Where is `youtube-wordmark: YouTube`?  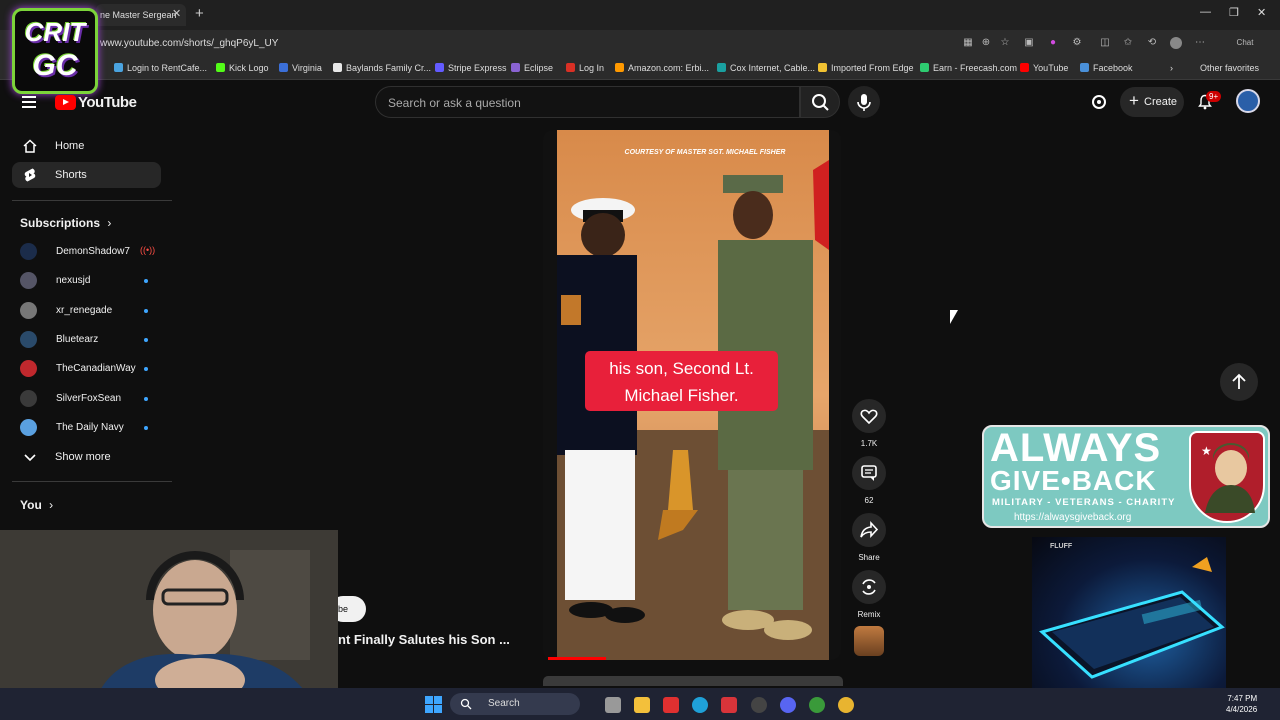 youtube-wordmark: YouTube is located at coordinates (107, 102).